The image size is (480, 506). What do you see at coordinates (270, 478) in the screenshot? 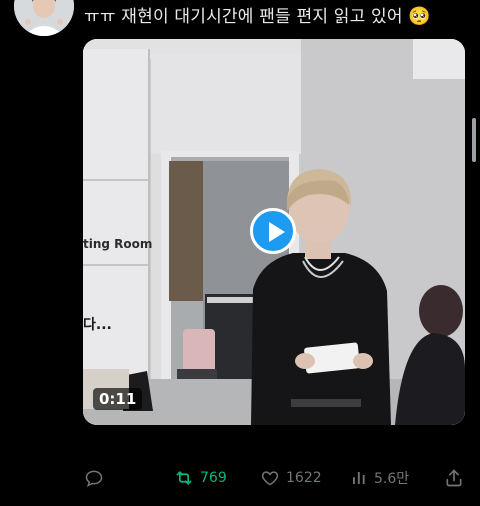
I see `heart-icon` at bounding box center [270, 478].